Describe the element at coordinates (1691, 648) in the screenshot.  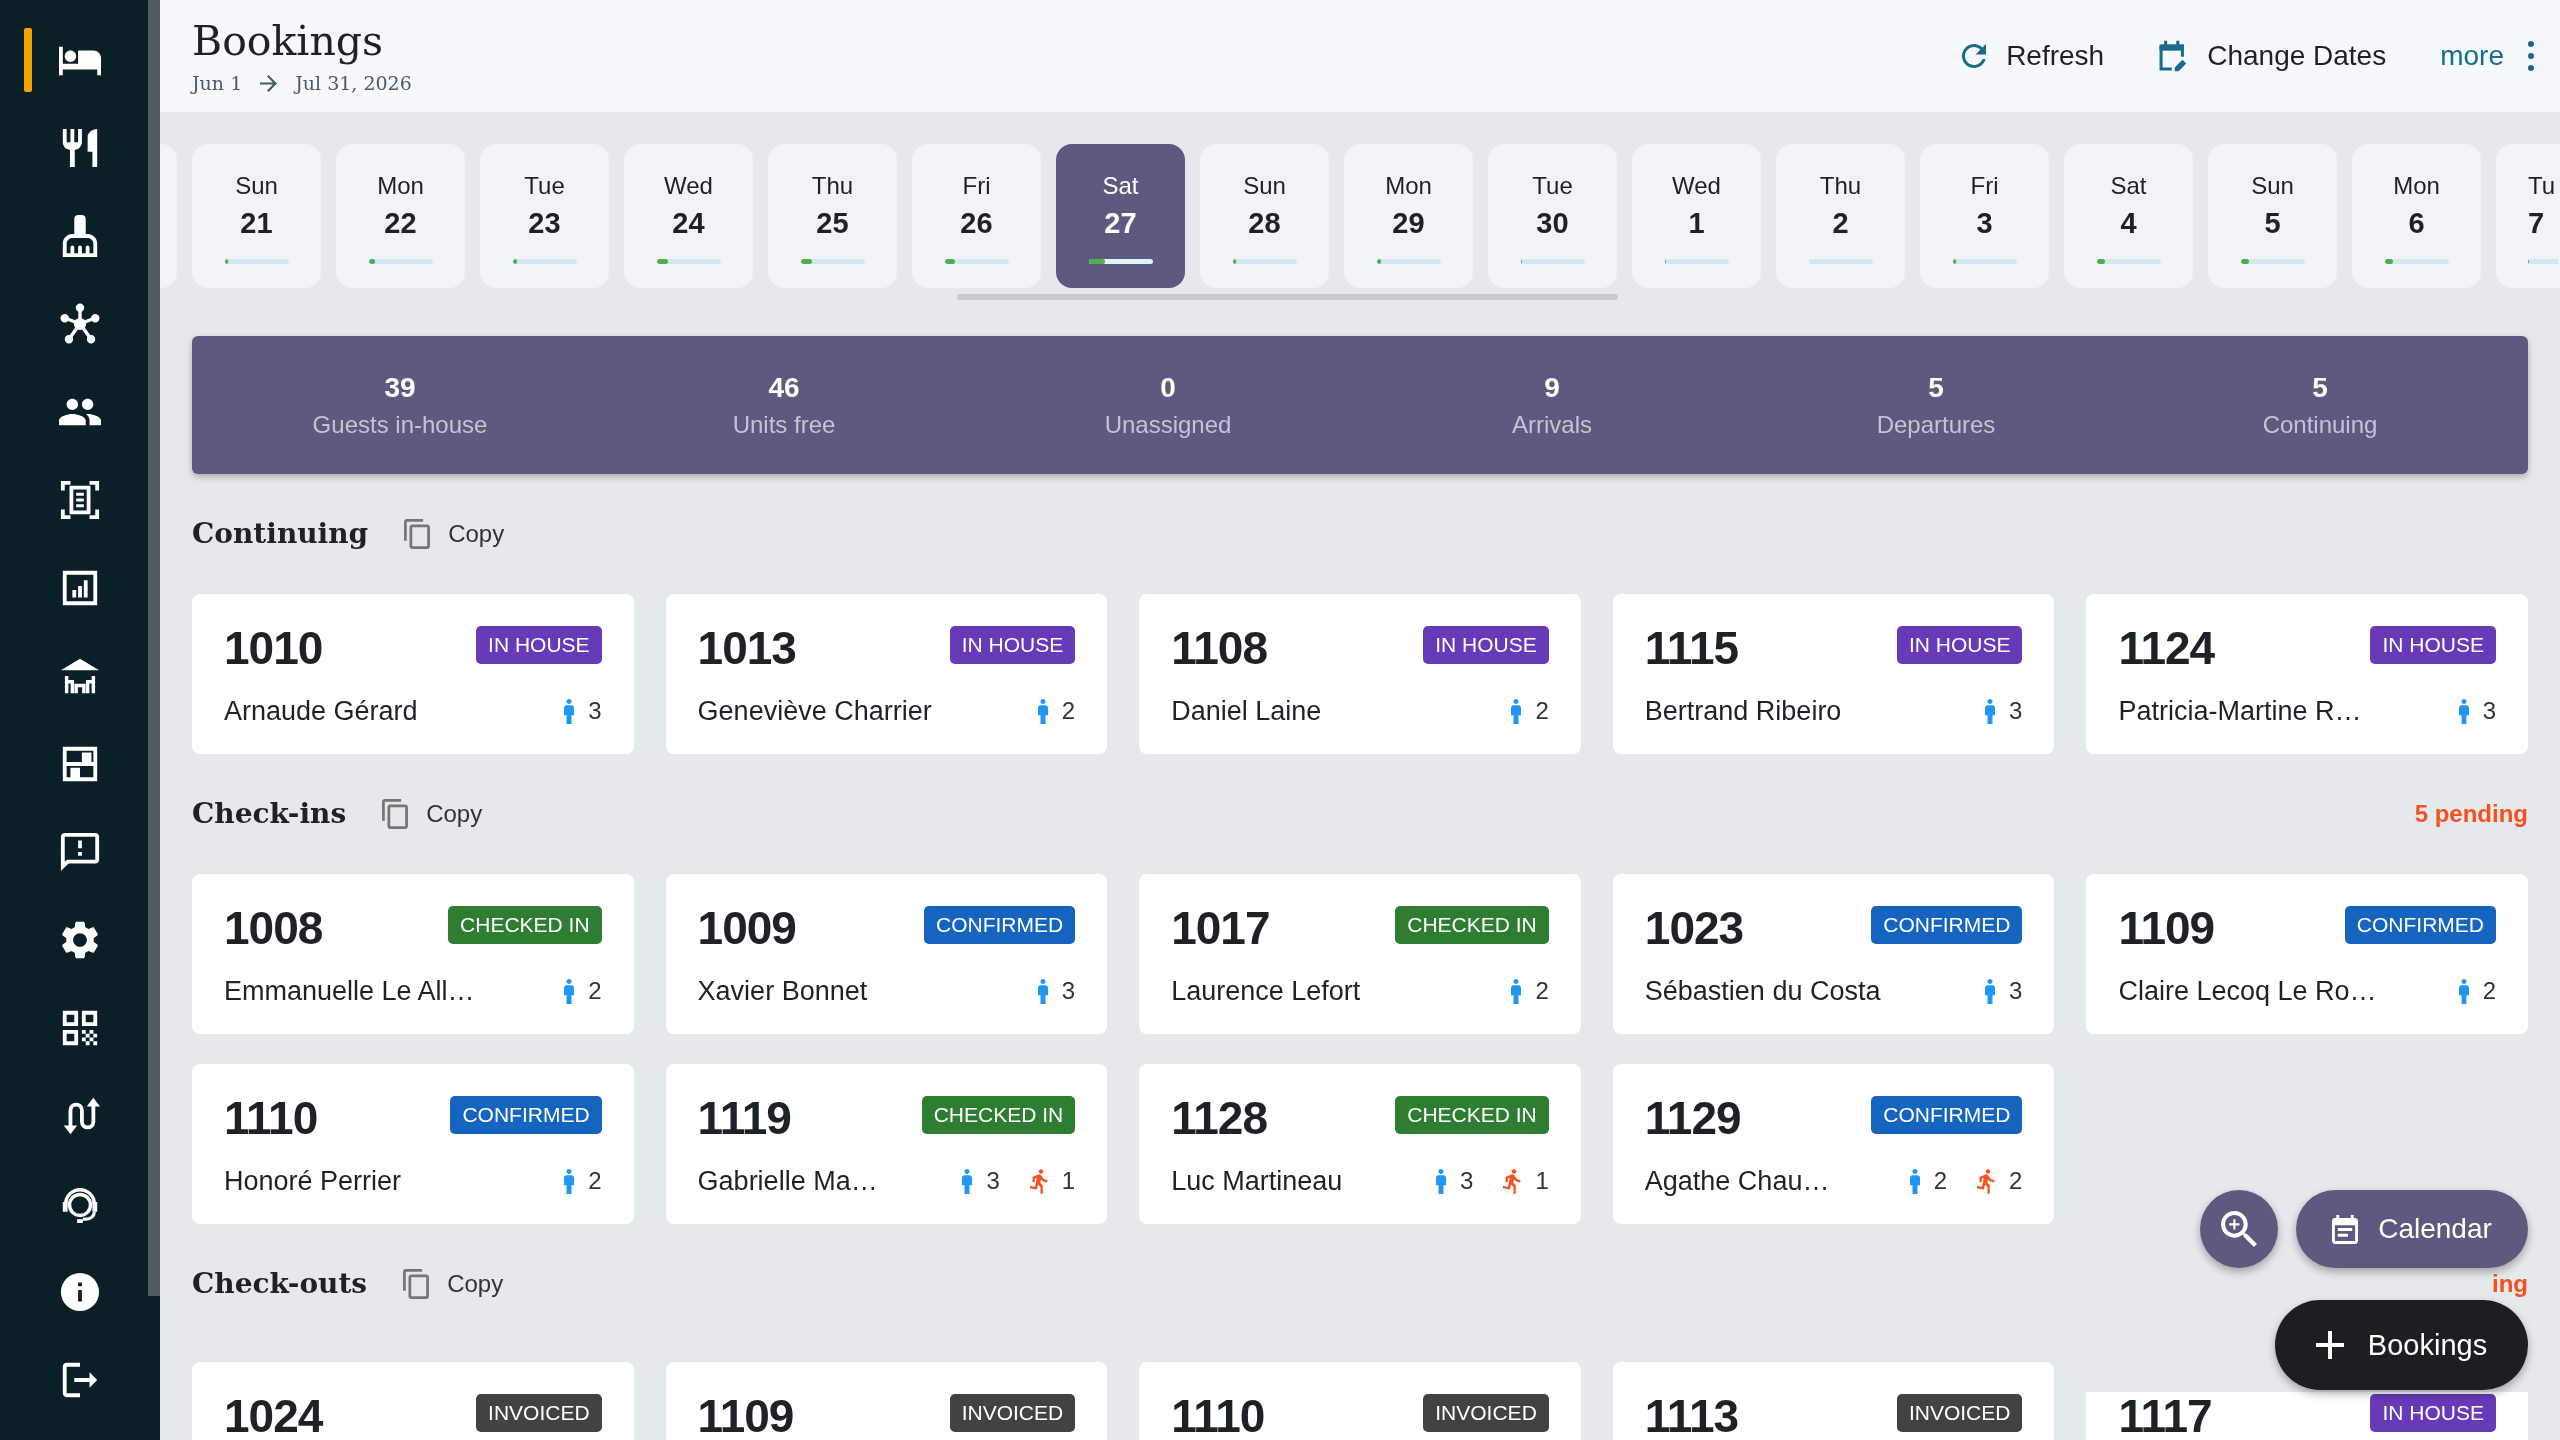
I see `unit-number: 1115` at that location.